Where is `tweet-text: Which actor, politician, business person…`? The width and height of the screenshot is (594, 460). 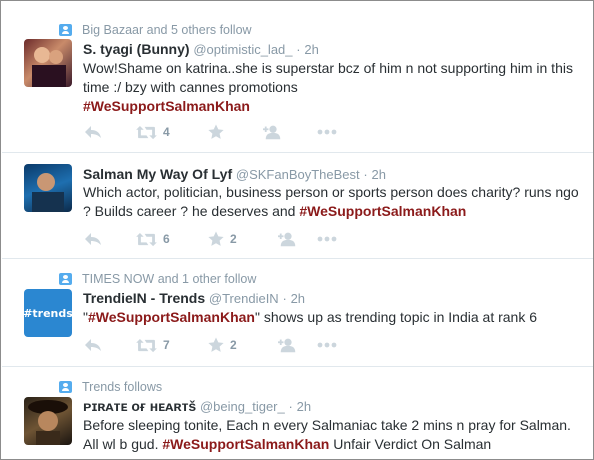 tweet-text: Which actor, politician, business person… is located at coordinates (333, 202).